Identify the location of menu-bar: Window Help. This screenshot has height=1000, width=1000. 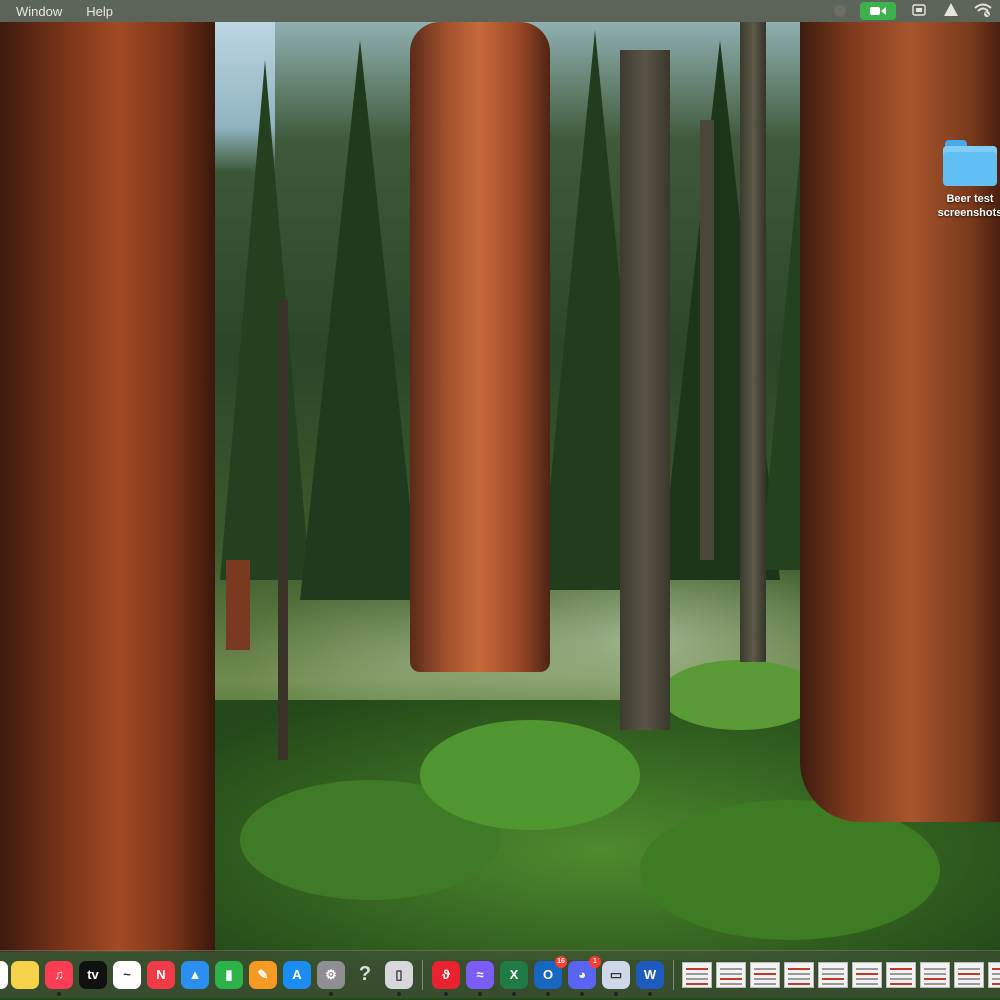
(500, 11).